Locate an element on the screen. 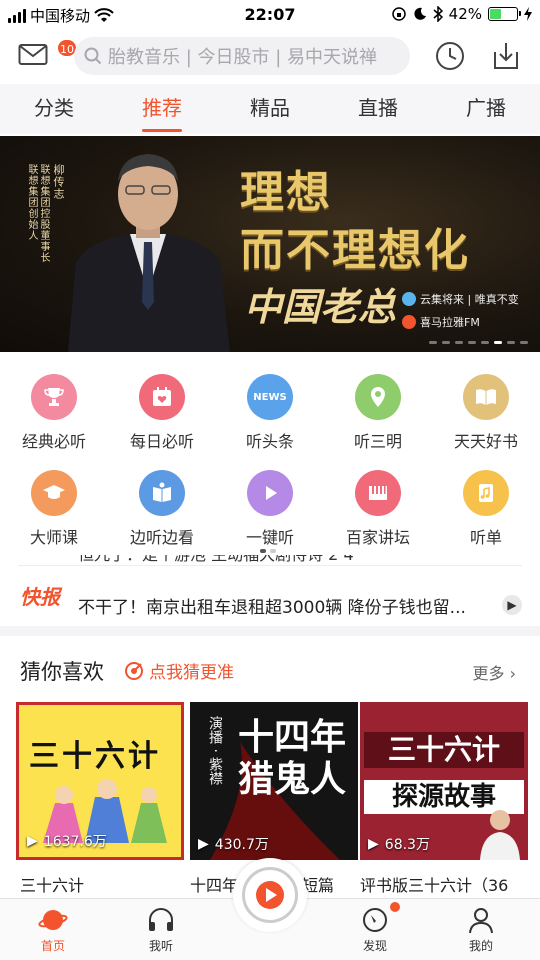 This screenshot has width=540, height=960. user-icon is located at coordinates (481, 921).